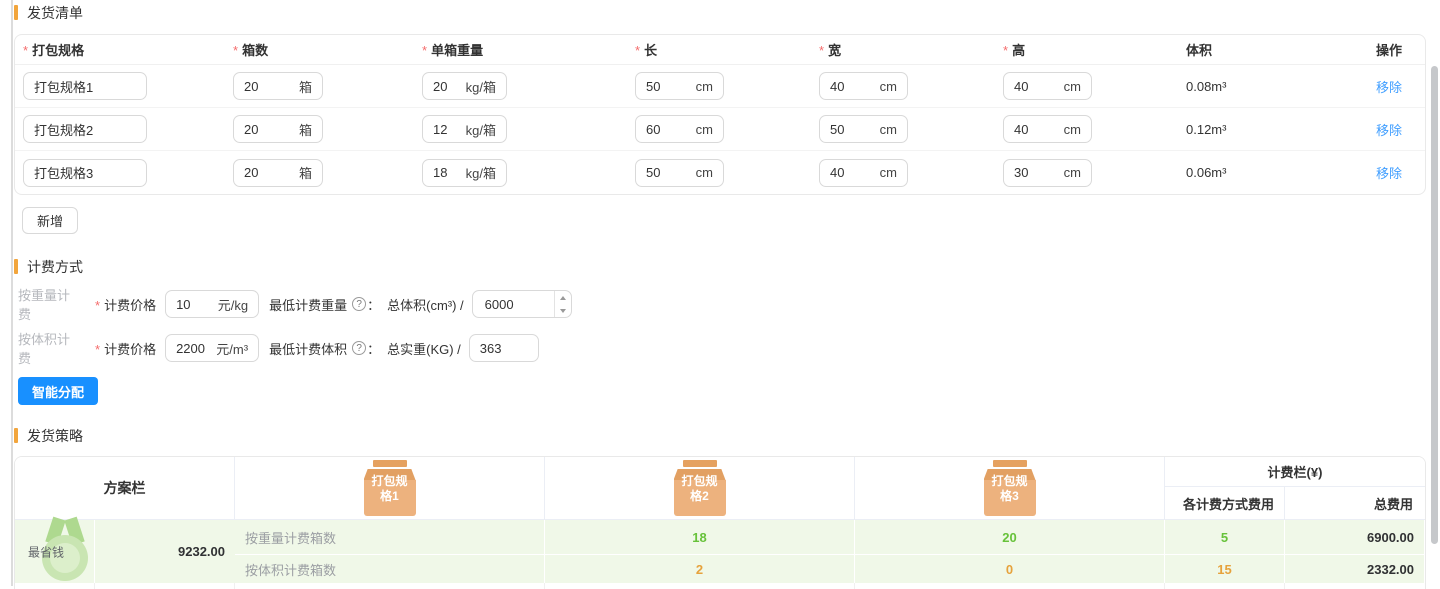  What do you see at coordinates (319, 49) in the screenshot?
I see `col-header-qty: 箱数` at bounding box center [319, 49].